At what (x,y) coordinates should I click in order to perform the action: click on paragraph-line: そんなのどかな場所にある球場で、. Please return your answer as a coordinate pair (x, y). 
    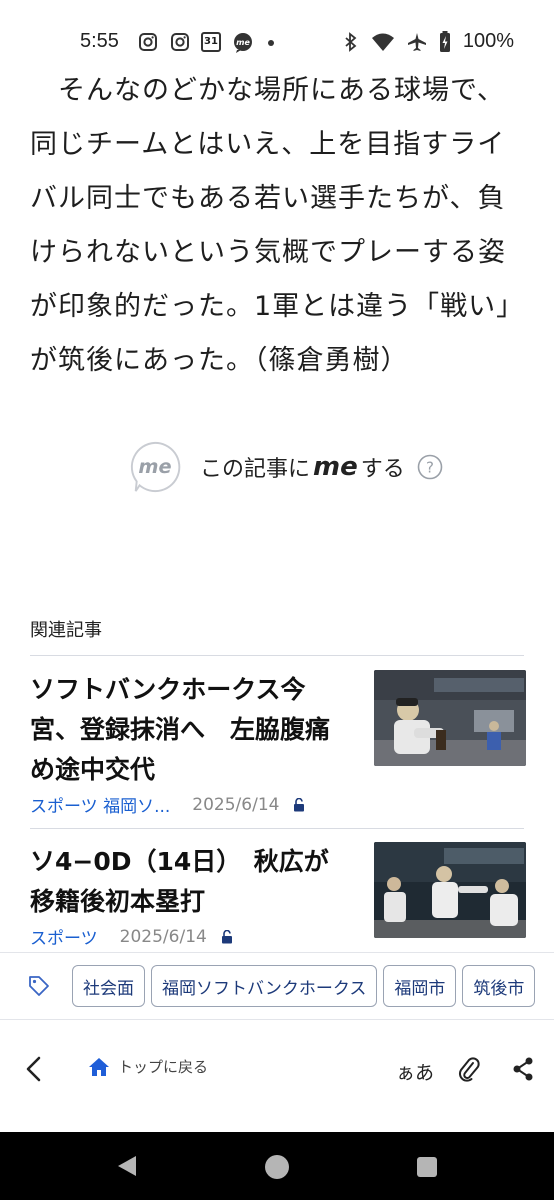
    Looking at the image, I should click on (267, 90).